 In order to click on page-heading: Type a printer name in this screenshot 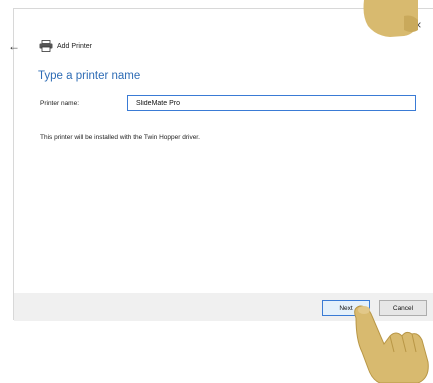, I will do `click(89, 76)`.